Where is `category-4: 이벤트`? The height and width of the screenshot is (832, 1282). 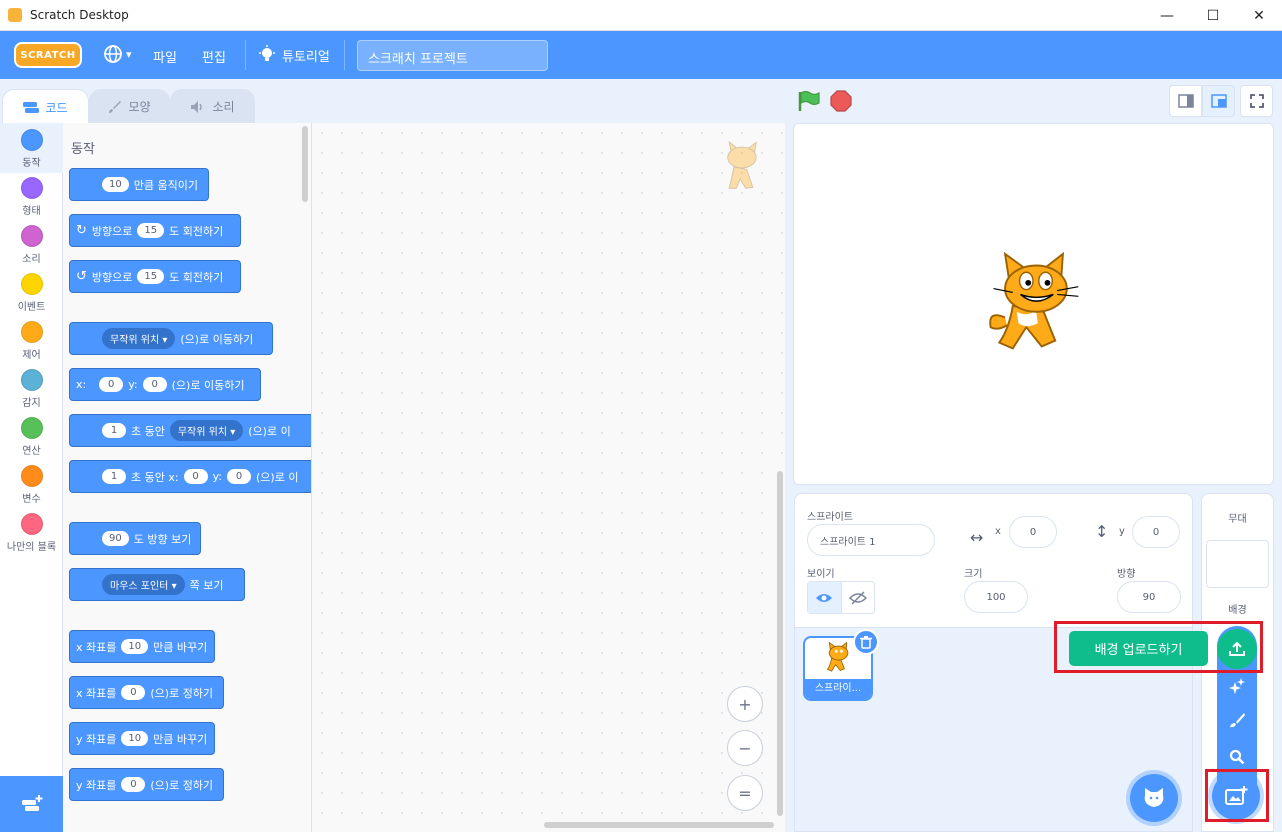 category-4: 이벤트 is located at coordinates (31, 293).